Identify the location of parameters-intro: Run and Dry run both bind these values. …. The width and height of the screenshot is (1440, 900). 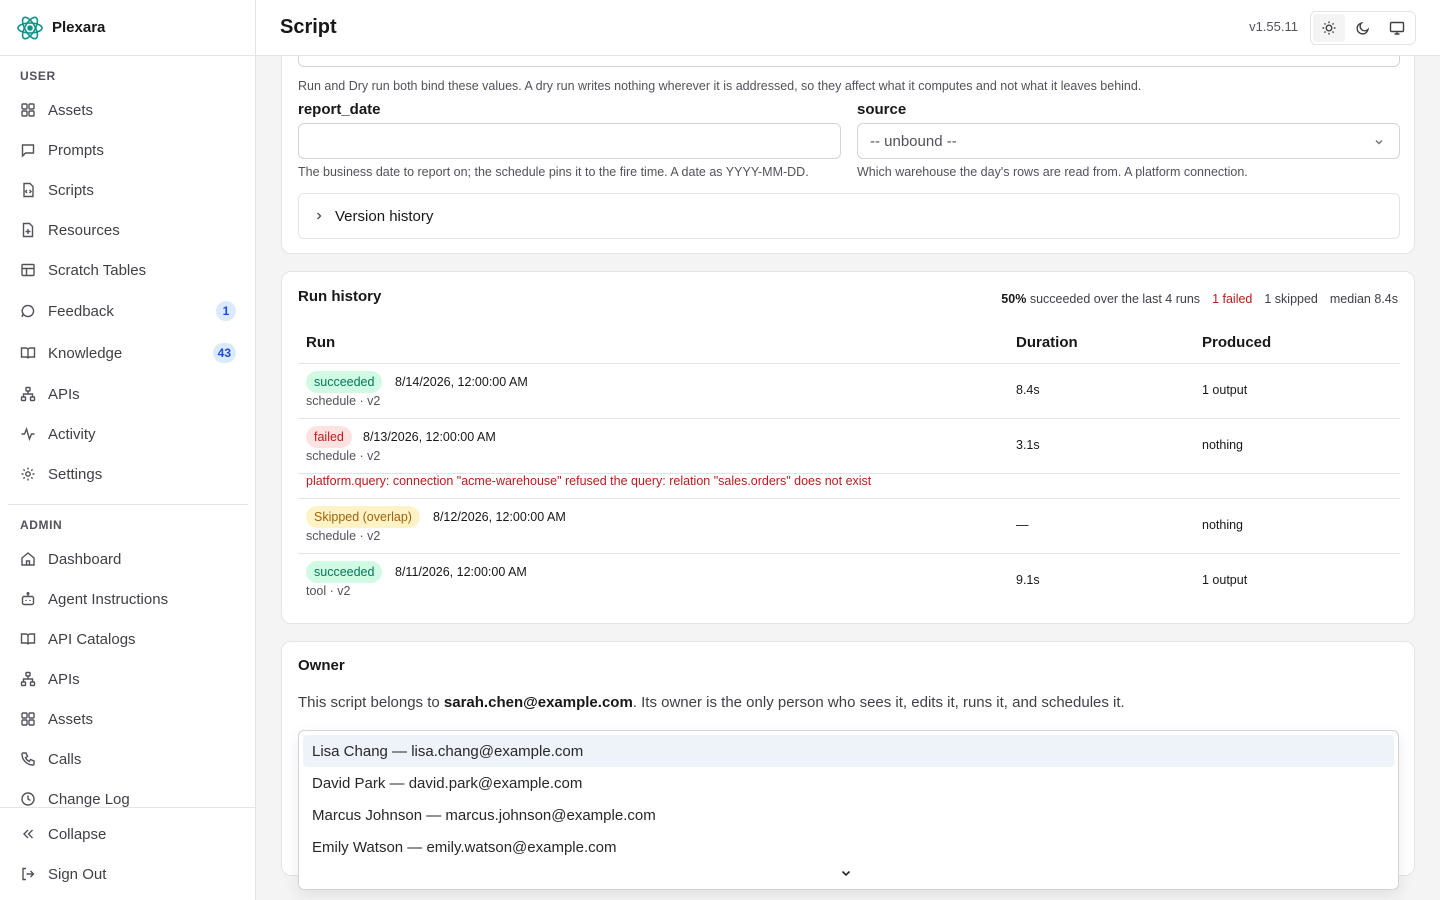
(720, 86).